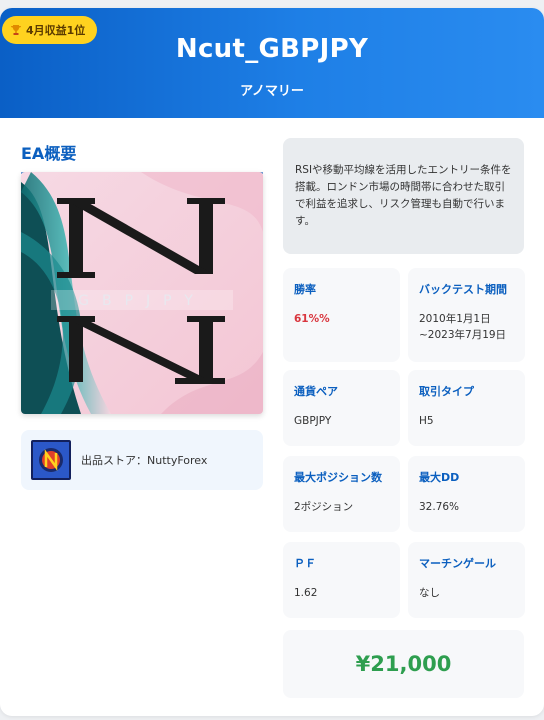 Image resolution: width=544 pixels, height=720 pixels. What do you see at coordinates (312, 319) in the screenshot?
I see `stat-value: 61%%` at bounding box center [312, 319].